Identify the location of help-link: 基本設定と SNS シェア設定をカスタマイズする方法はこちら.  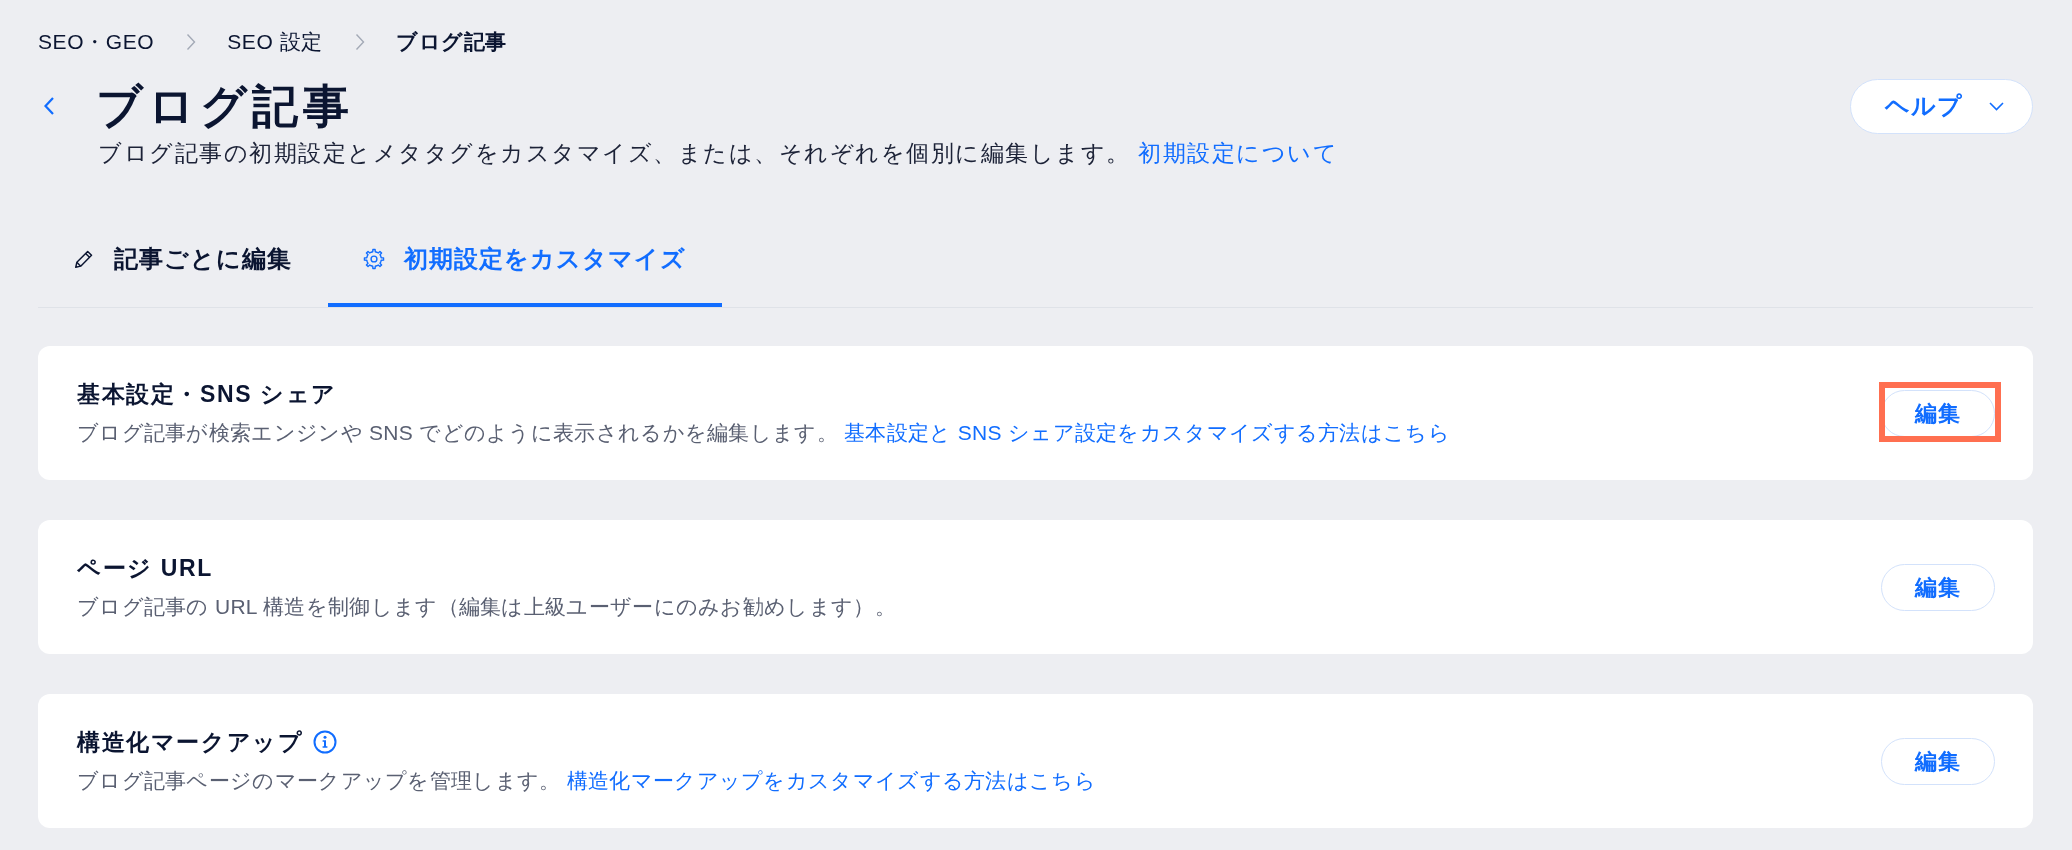
(1147, 432).